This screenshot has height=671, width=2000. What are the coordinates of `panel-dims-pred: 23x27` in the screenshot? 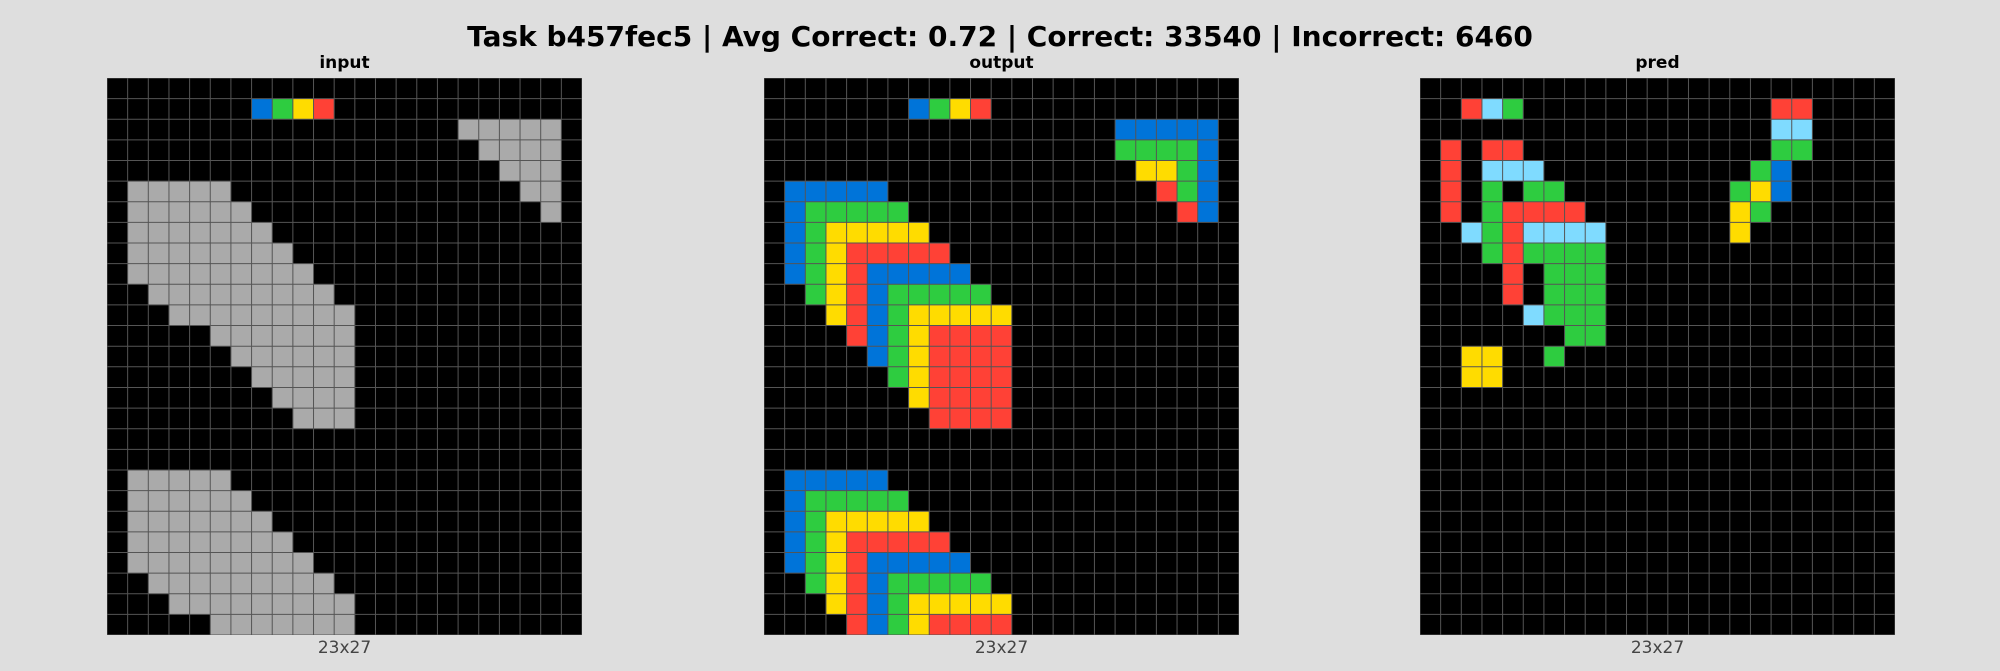 It's located at (1657, 648).